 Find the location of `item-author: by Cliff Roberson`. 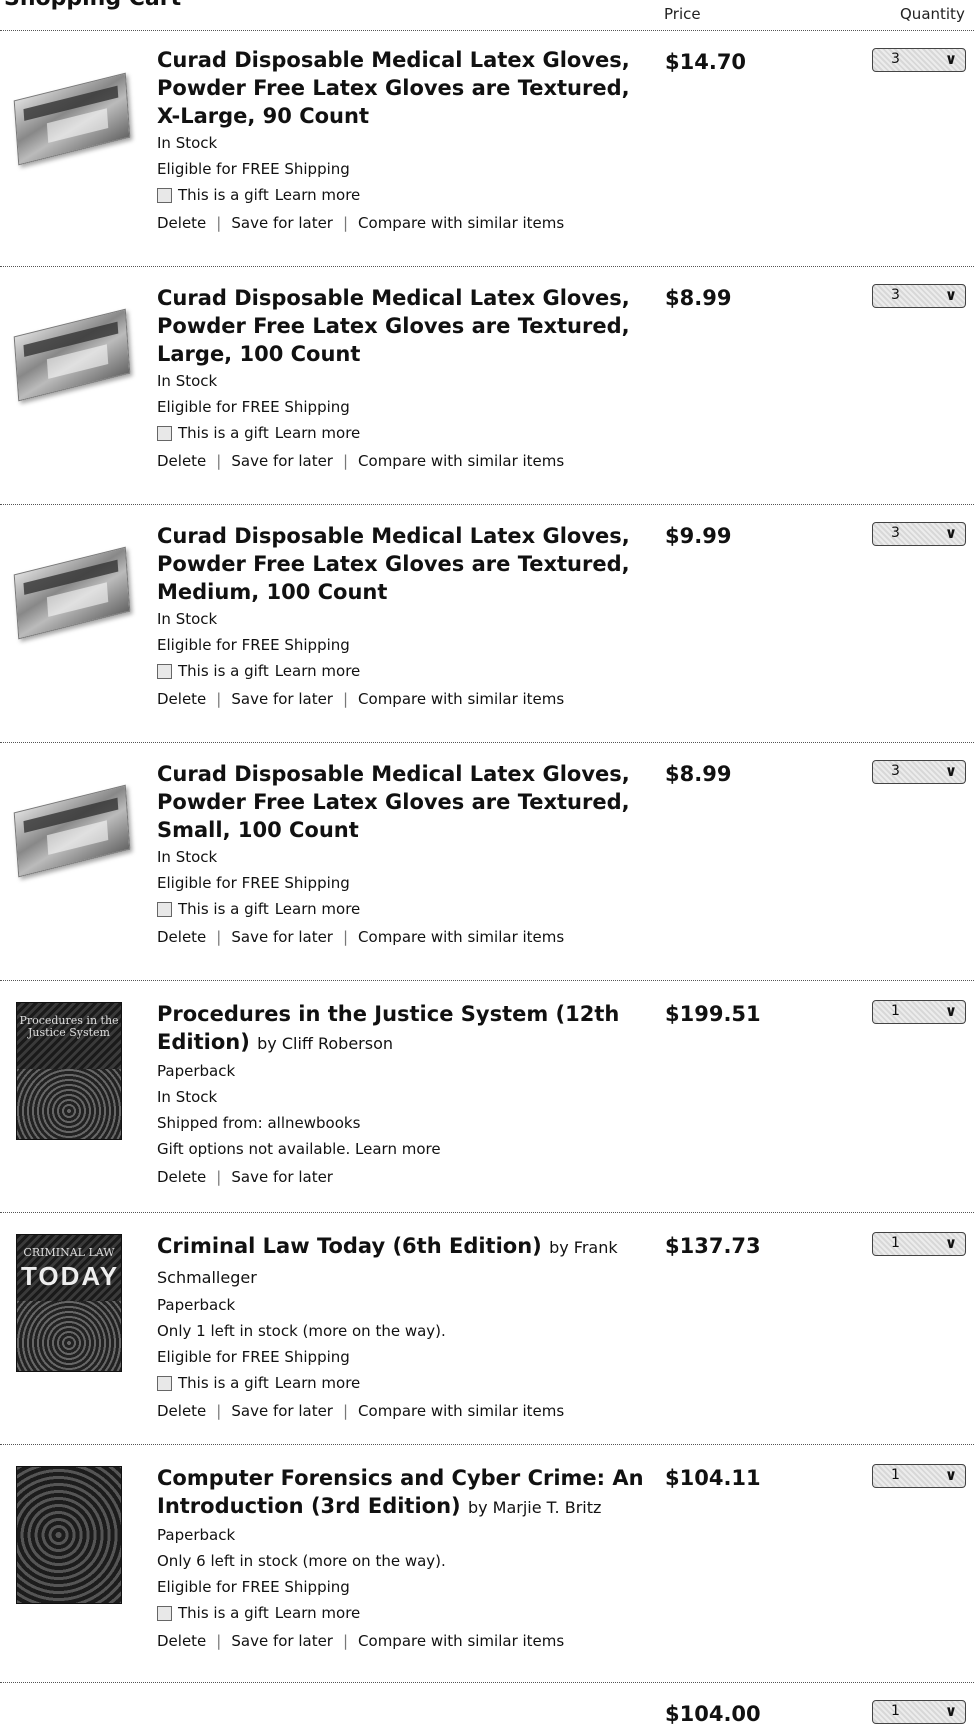

item-author: by Cliff Roberson is located at coordinates (325, 1043).